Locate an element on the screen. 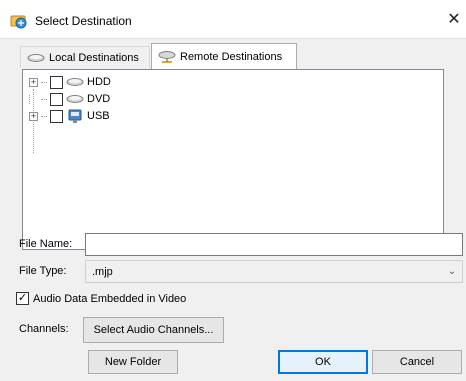 This screenshot has width=466, height=381. new-folder-button: New Folder is located at coordinates (133, 362).